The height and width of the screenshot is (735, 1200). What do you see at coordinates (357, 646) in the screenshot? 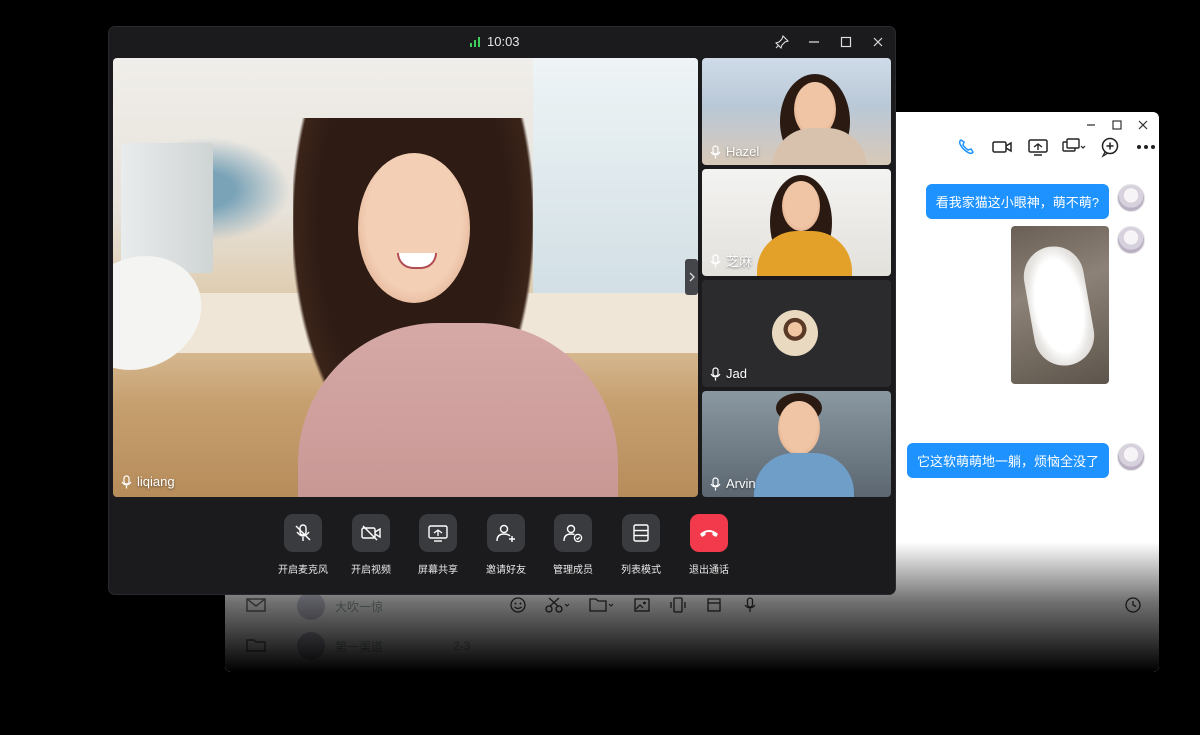
I see `list-item: 第一渠道 2-3` at bounding box center [357, 646].